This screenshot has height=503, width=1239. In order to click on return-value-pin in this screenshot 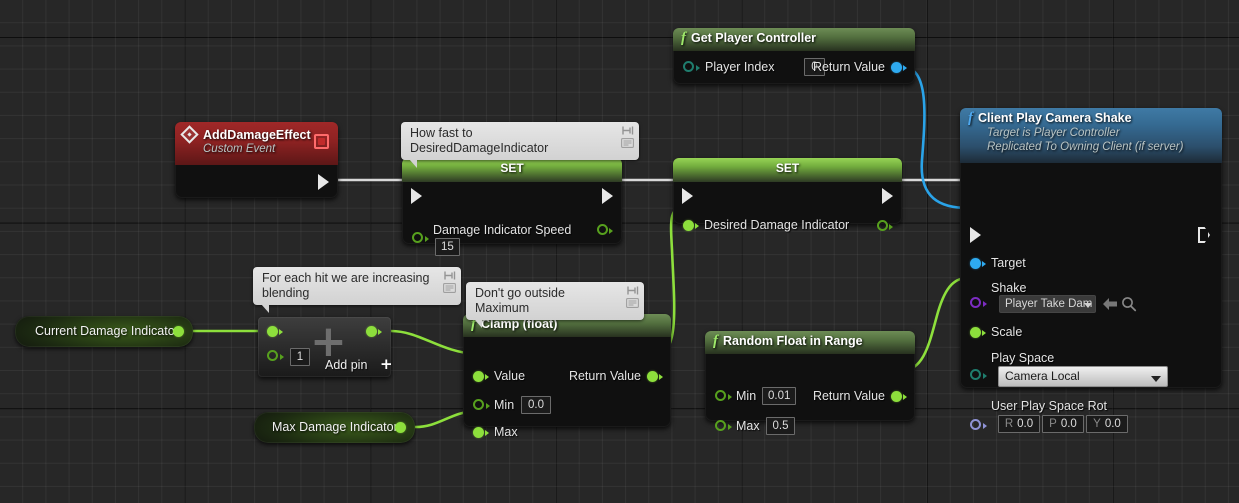, I will do `click(896, 67)`.